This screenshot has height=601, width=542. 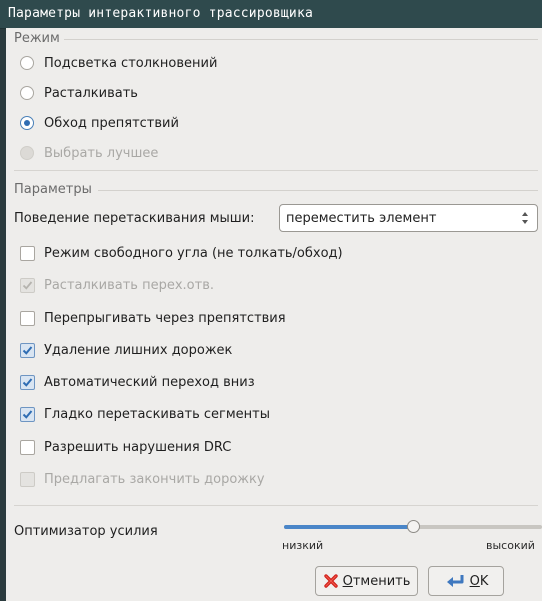 I want to click on checkbox-smooth-dragged-segments: Гладко перетаскивать сегменты, so click(x=145, y=414).